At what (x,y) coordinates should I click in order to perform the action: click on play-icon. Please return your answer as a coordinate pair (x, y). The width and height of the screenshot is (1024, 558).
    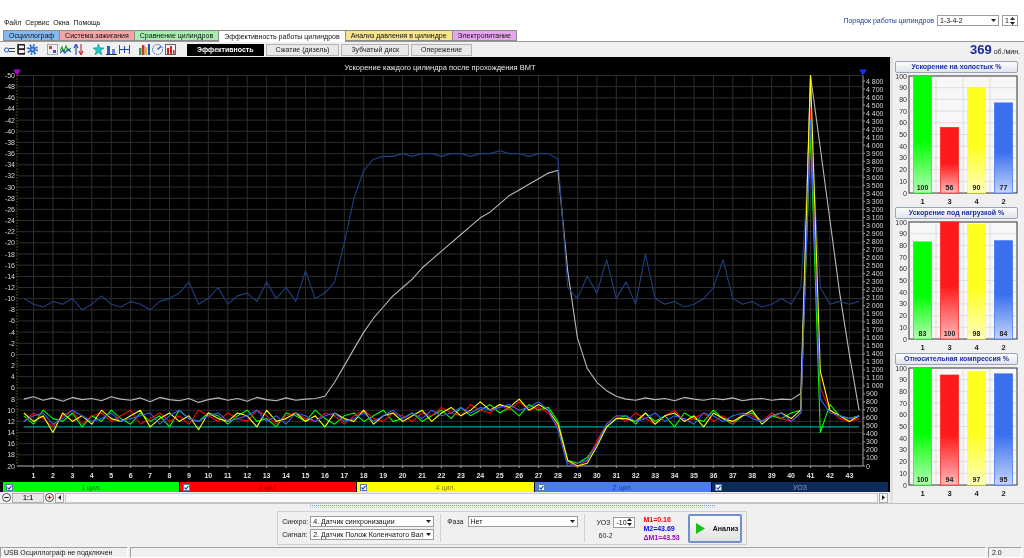
    Looking at the image, I should click on (700, 528).